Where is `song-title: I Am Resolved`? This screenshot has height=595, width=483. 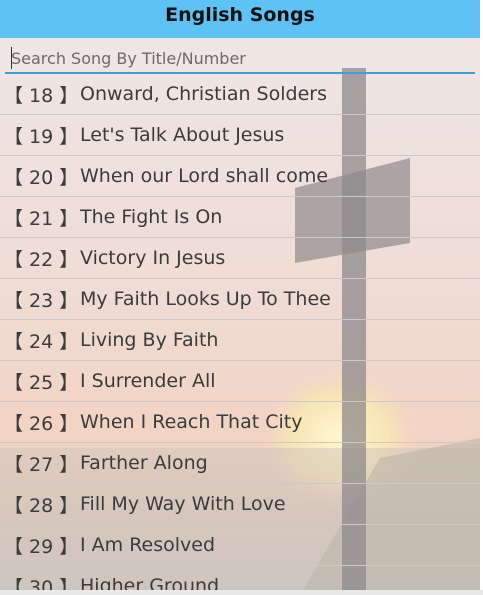
song-title: I Am Resolved is located at coordinates (148, 545).